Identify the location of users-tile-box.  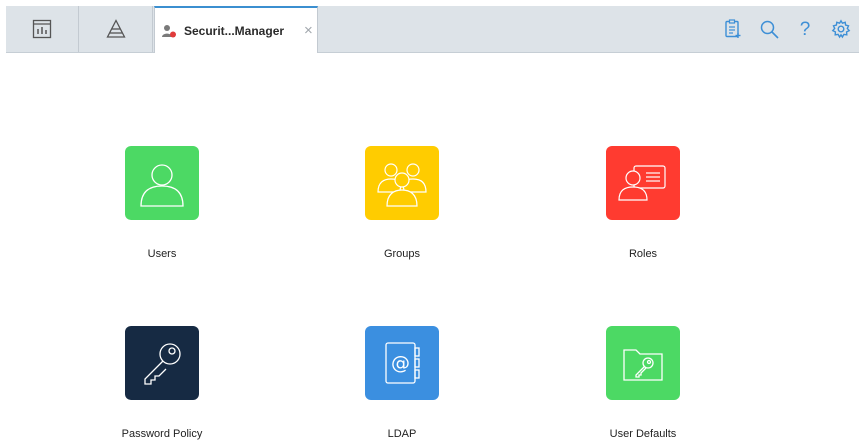
(162, 183).